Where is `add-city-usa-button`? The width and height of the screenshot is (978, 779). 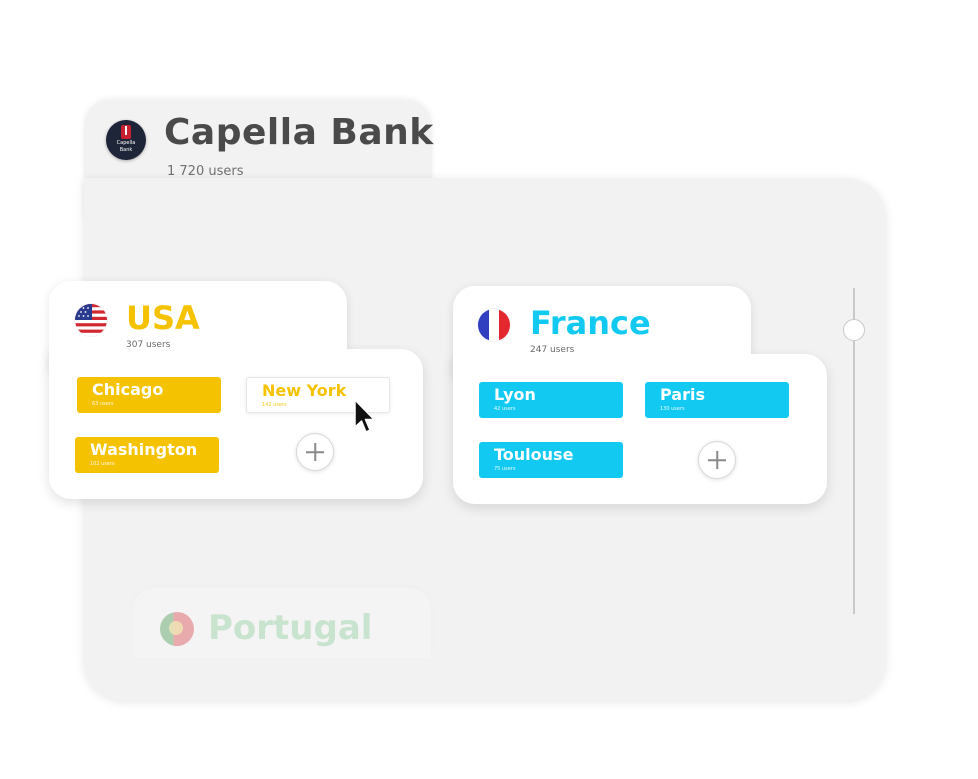 add-city-usa-button is located at coordinates (315, 452).